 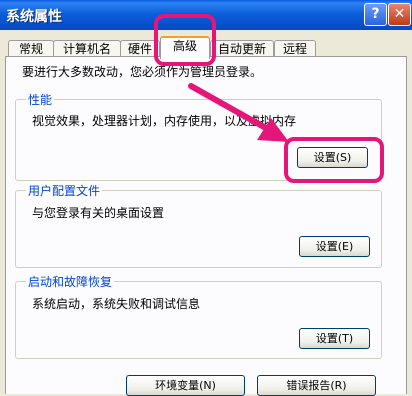 What do you see at coordinates (70, 281) in the screenshot?
I see `startup-recovery-group-title: 启动和故障恢复` at bounding box center [70, 281].